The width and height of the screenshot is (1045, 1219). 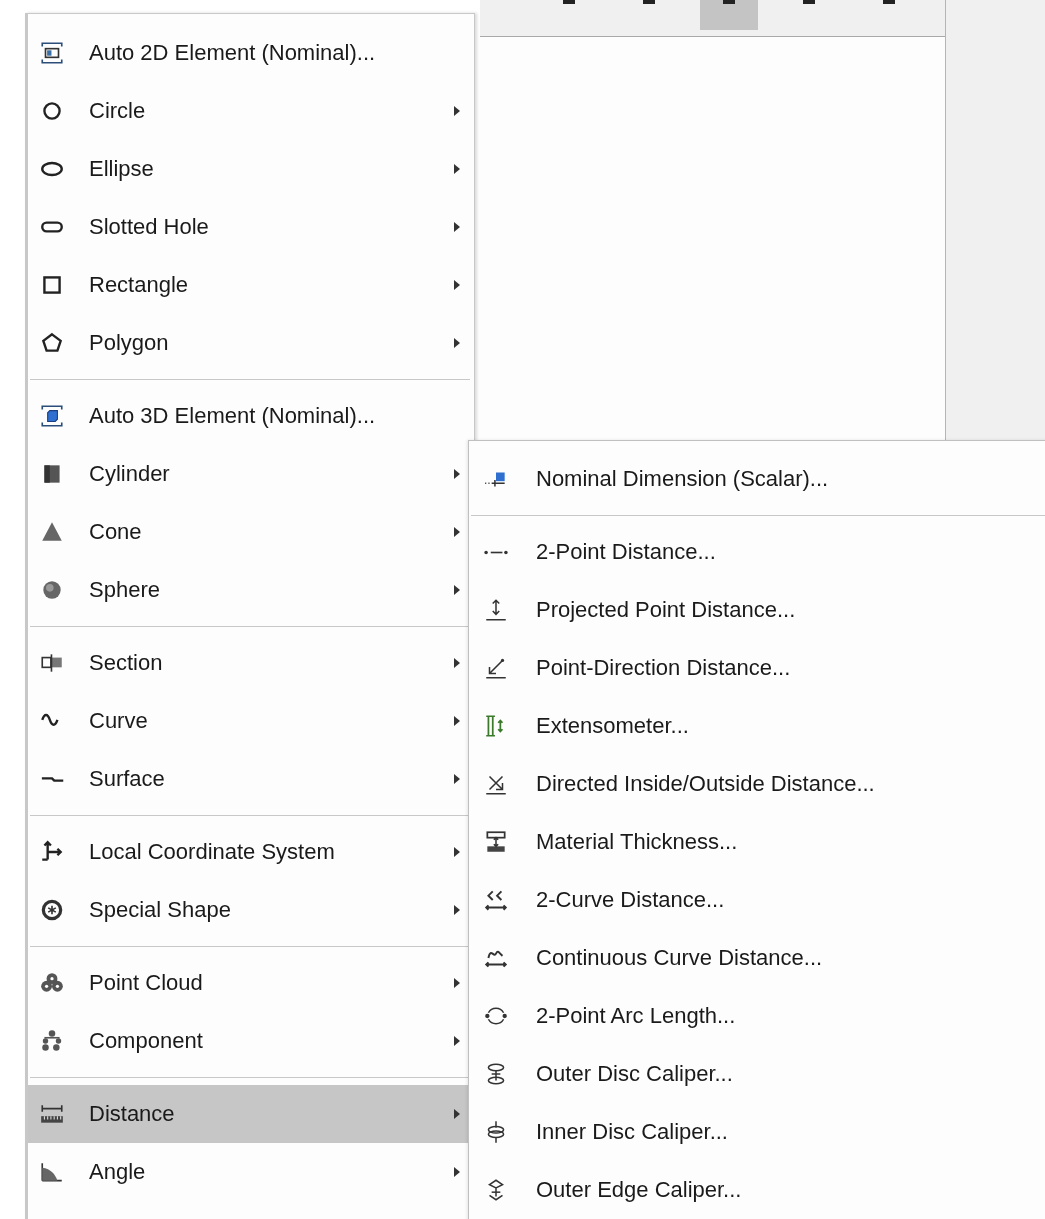 I want to click on step-icon, so click(x=52, y=779).